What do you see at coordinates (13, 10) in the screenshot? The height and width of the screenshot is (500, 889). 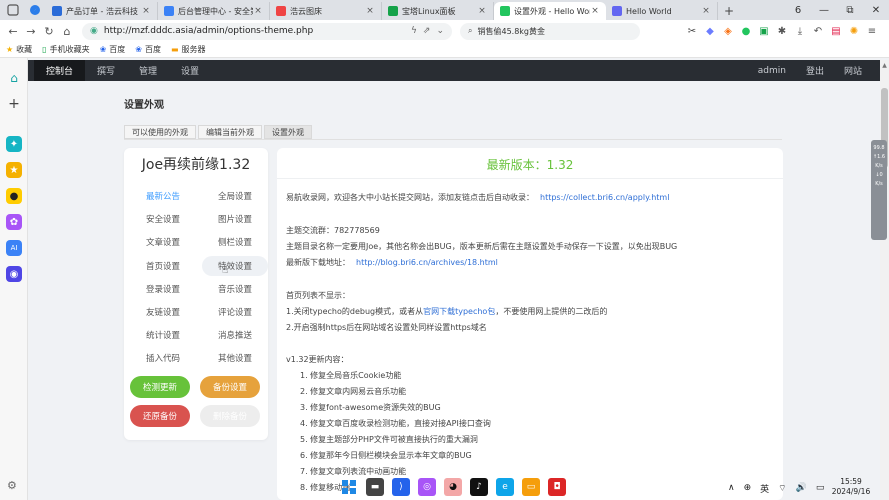 I see `browser-menu-icon` at bounding box center [13, 10].